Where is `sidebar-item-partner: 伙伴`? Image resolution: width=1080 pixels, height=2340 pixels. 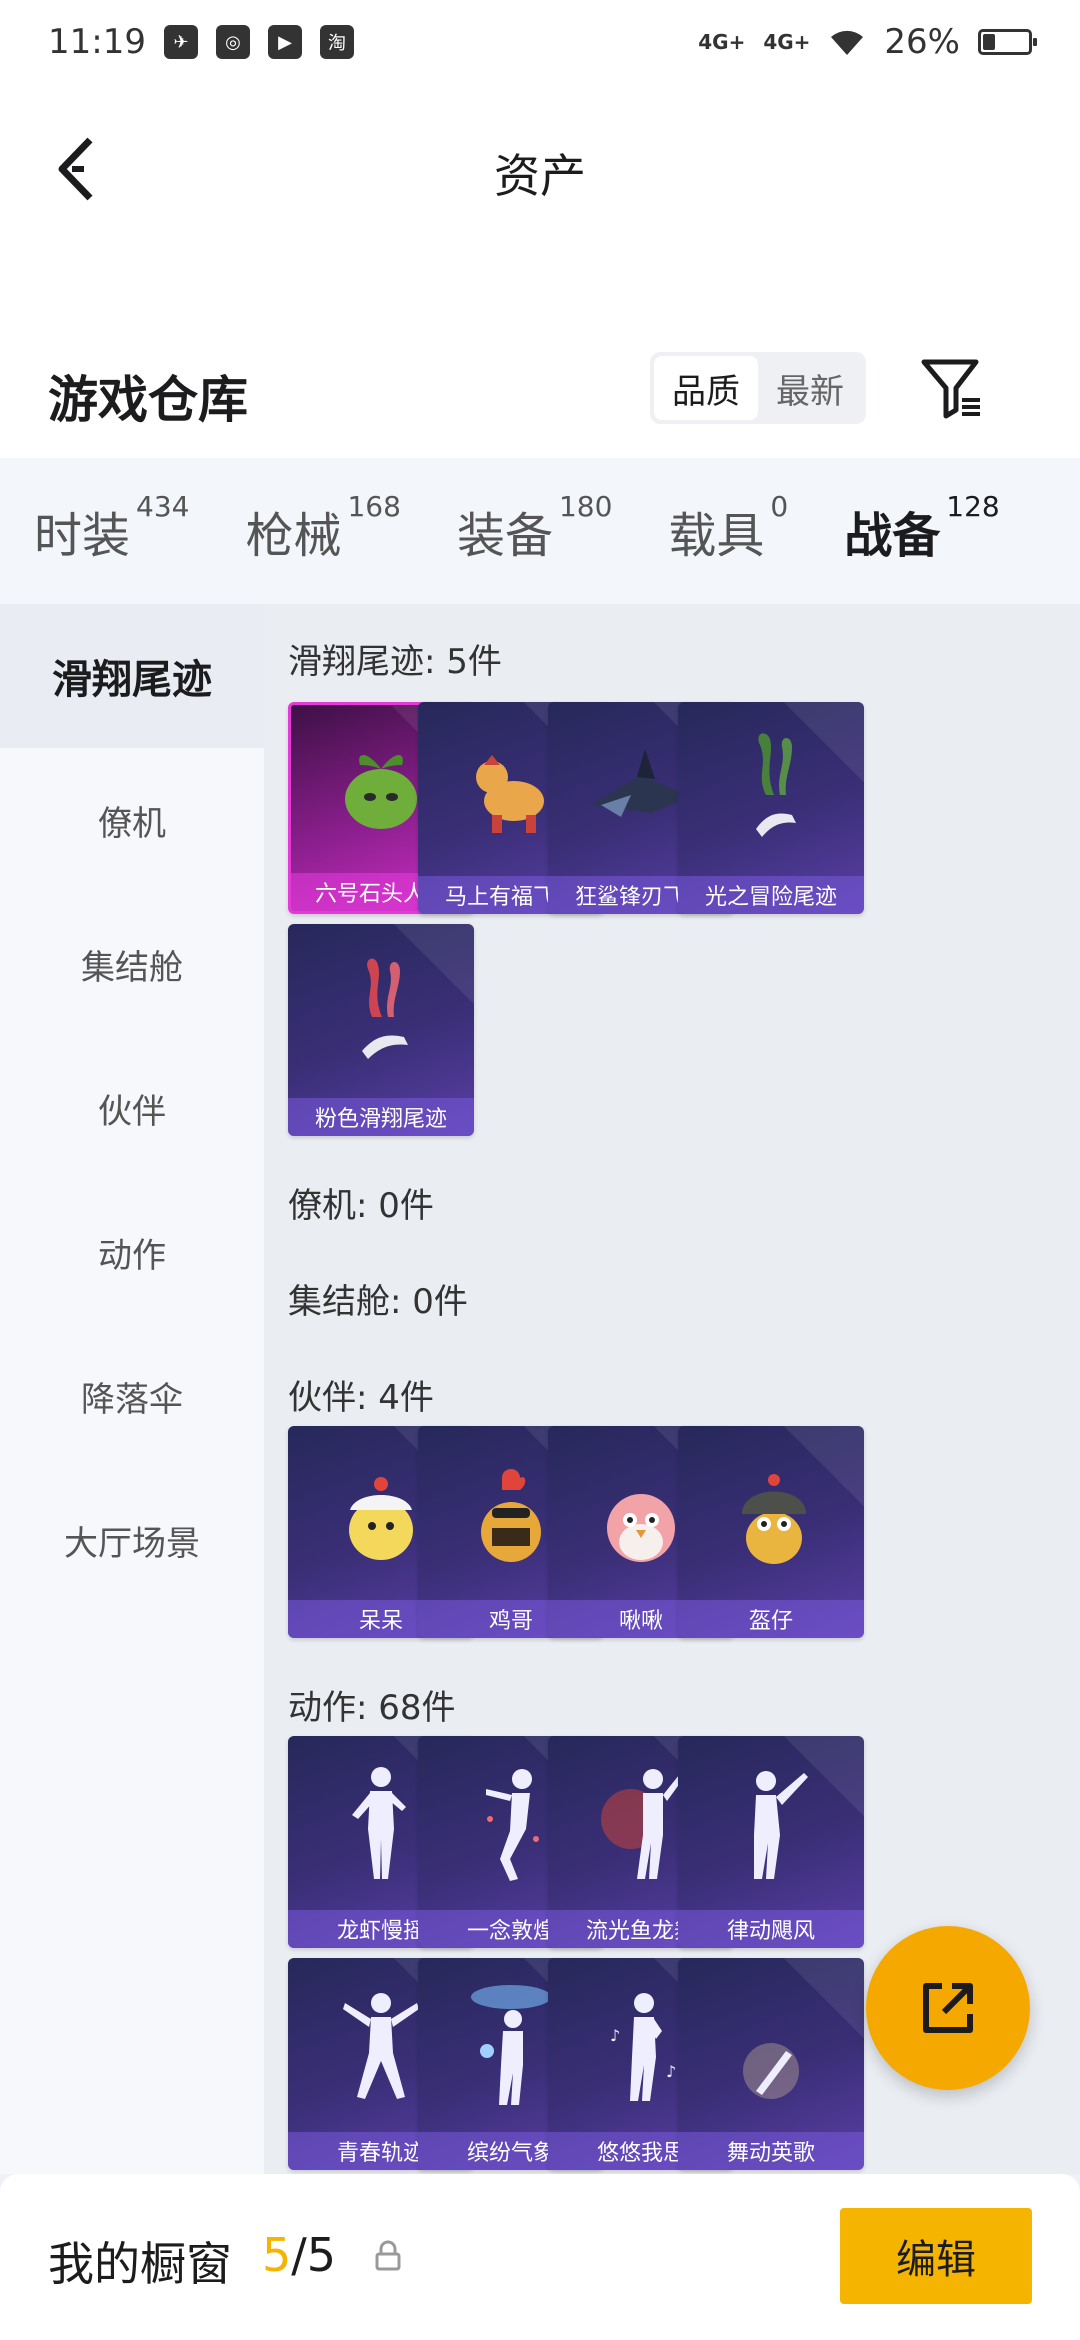 sidebar-item-partner: 伙伴 is located at coordinates (132, 1108).